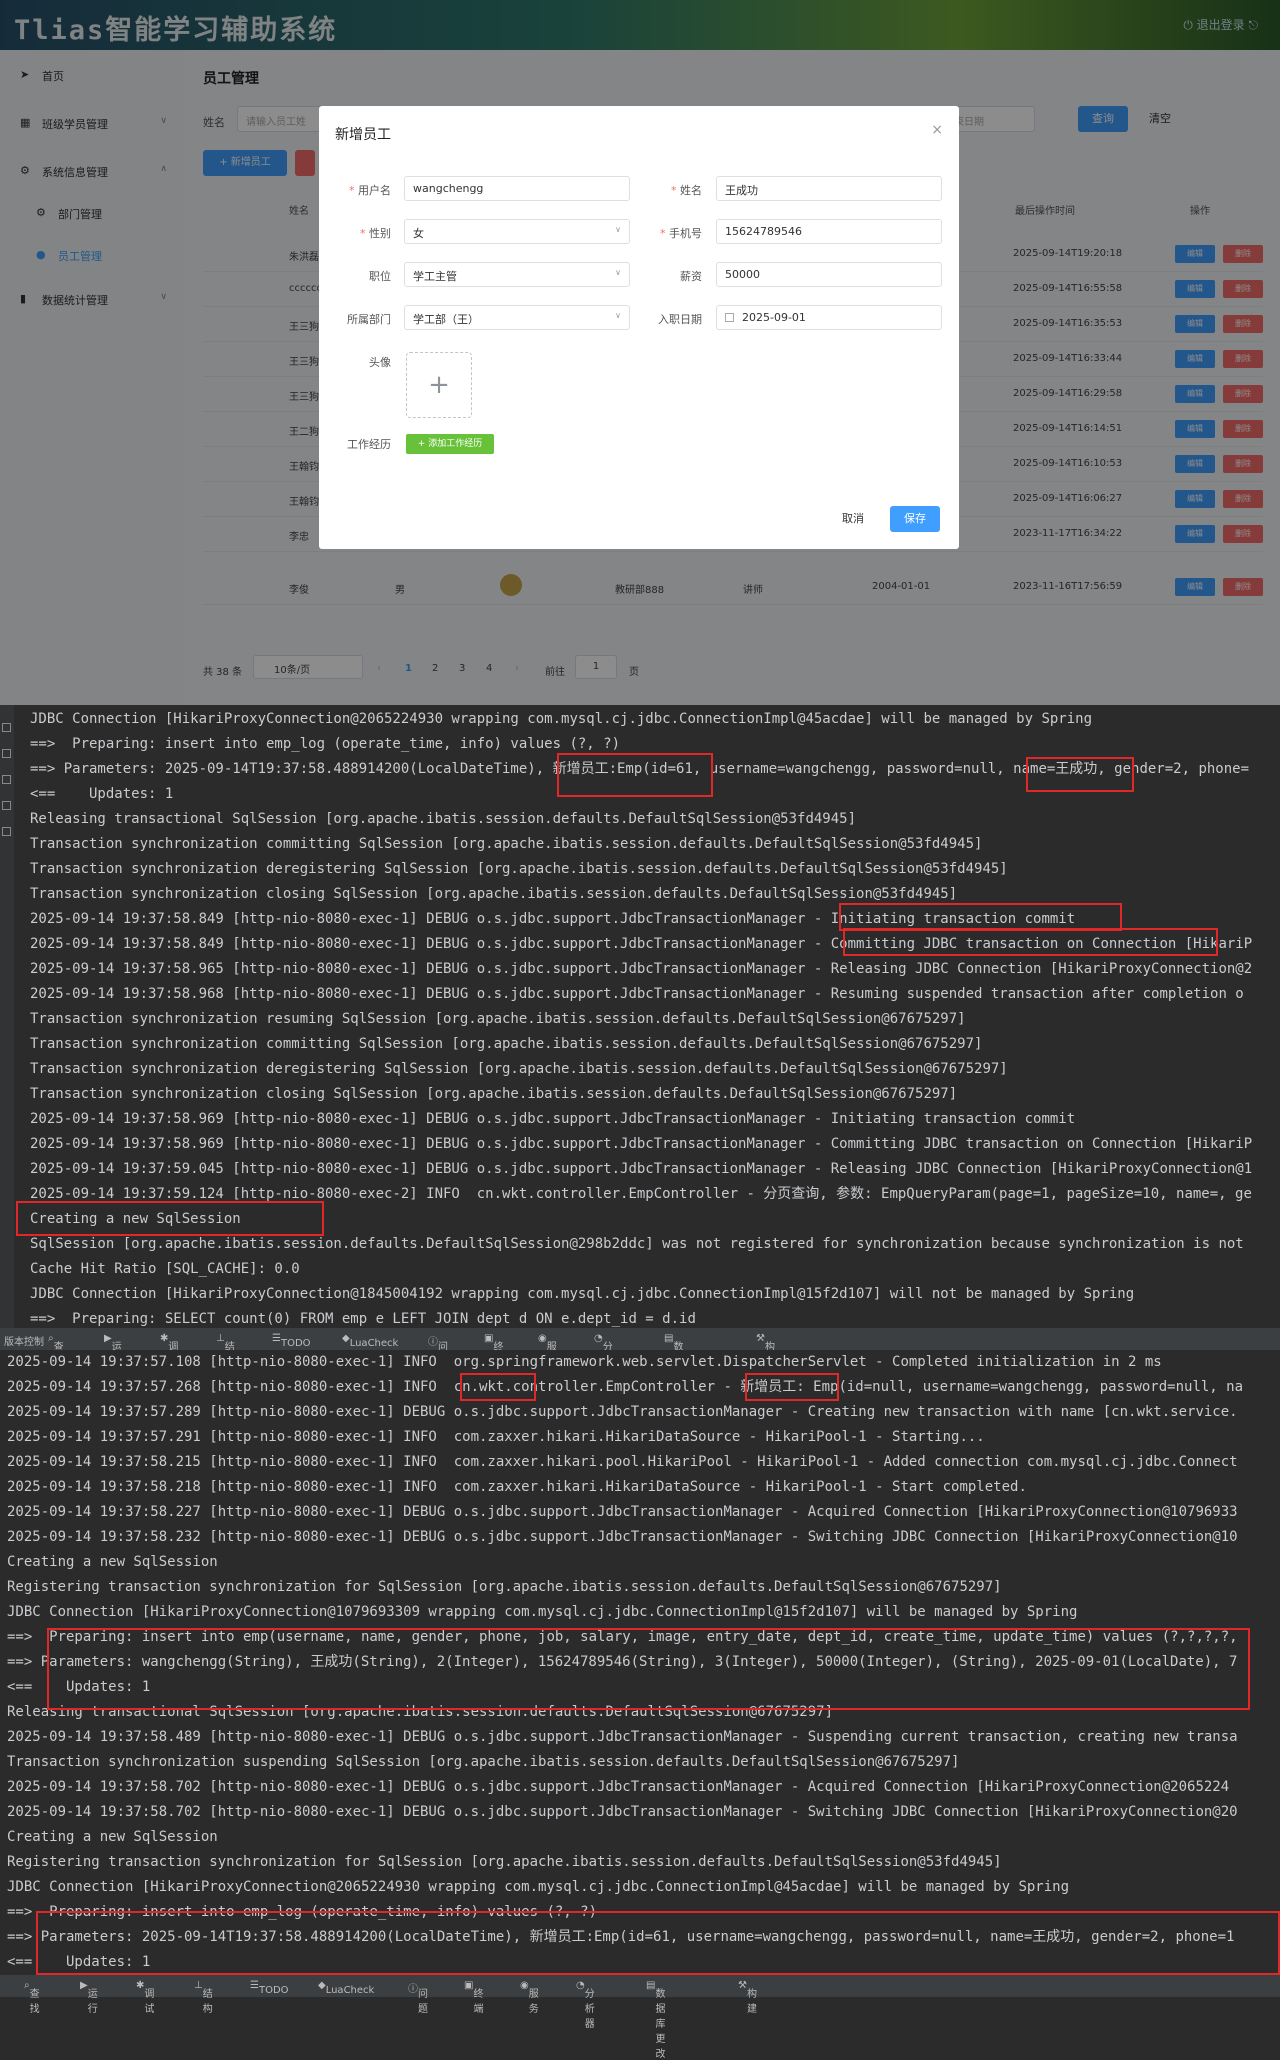  Describe the element at coordinates (6, 831) in the screenshot. I see `trash-icon` at that location.